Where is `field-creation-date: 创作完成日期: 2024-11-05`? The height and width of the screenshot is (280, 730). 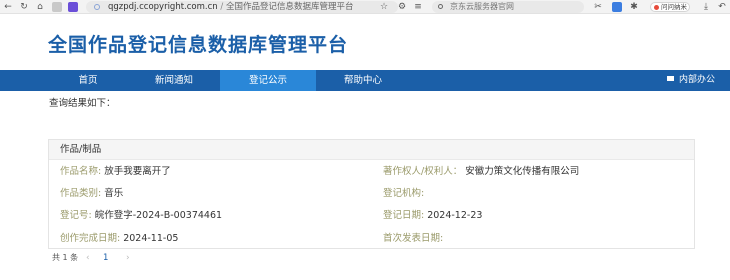 field-creation-date: 创作完成日期: 2024-11-05 is located at coordinates (119, 239).